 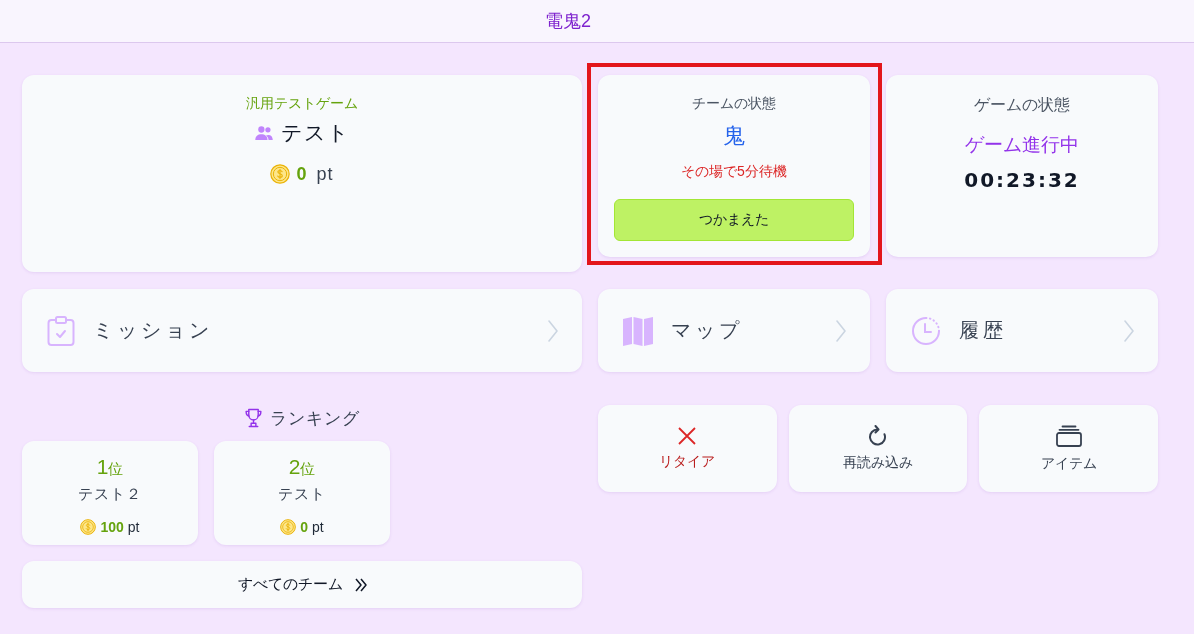 What do you see at coordinates (734, 171) in the screenshot?
I see `instruction-text: その場で5分待機` at bounding box center [734, 171].